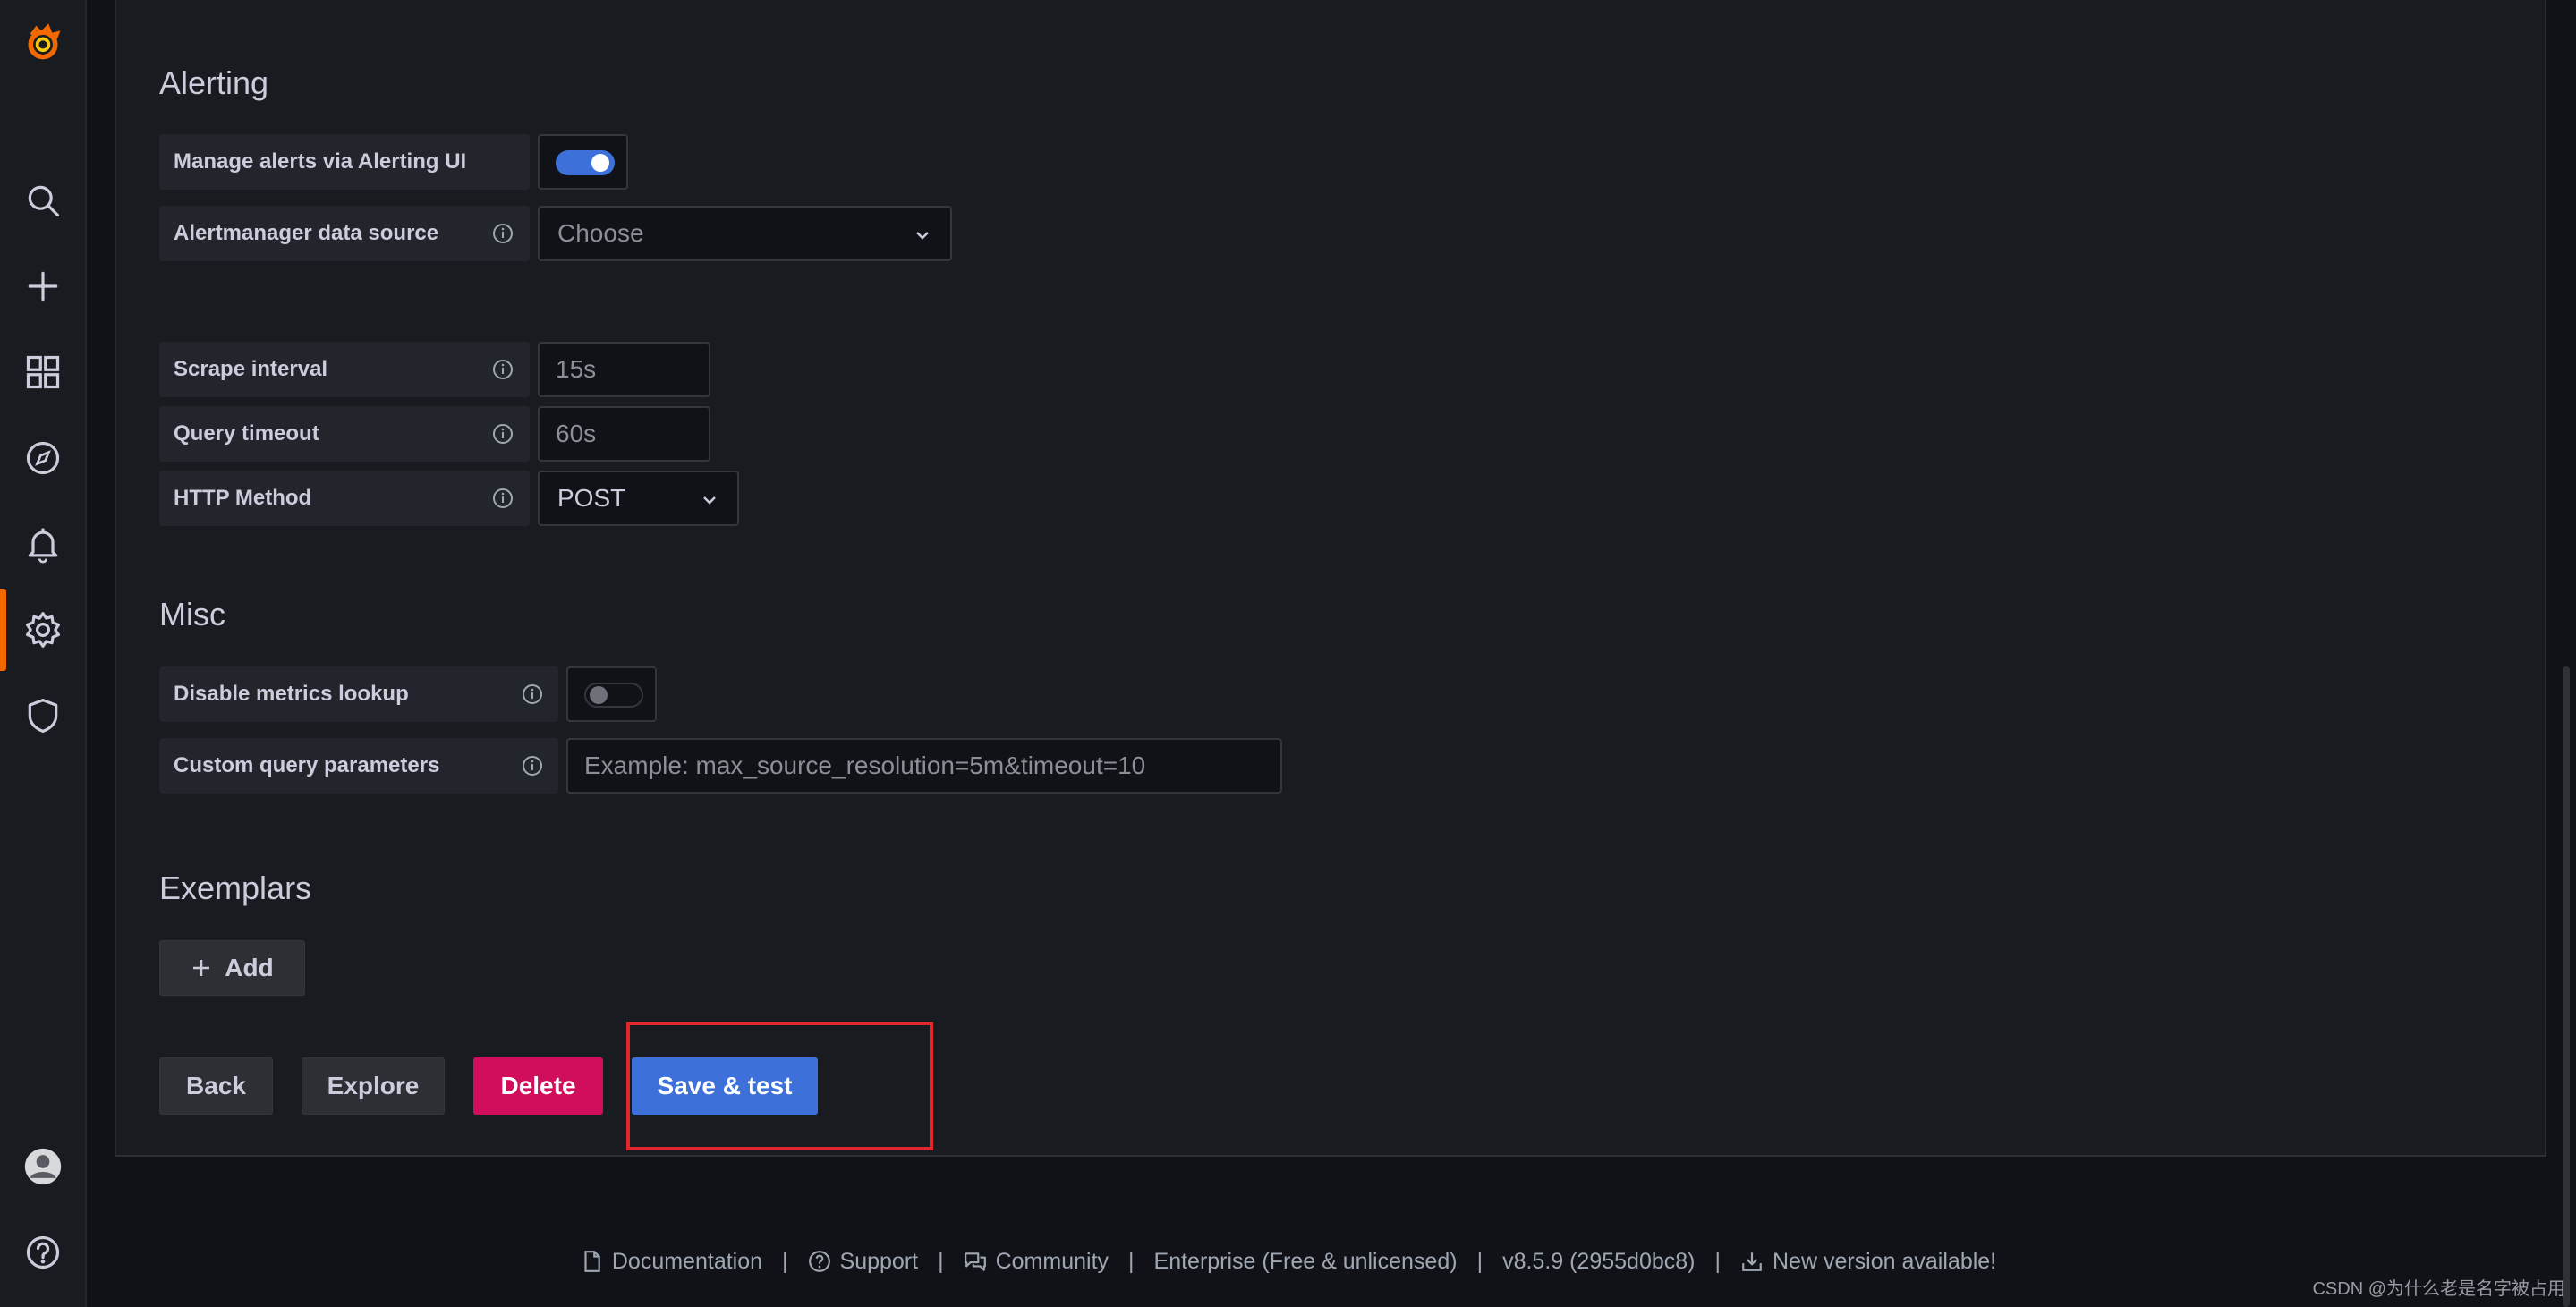  Describe the element at coordinates (344, 369) in the screenshot. I see `scrape-interval-label: Scrape interval` at that location.